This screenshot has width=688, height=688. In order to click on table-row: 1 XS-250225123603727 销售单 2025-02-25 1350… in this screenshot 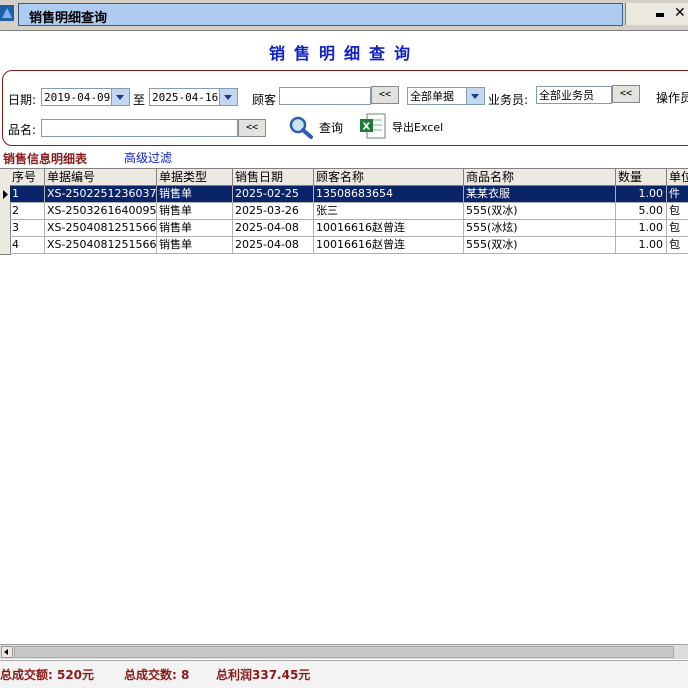, I will do `click(344, 195)`.